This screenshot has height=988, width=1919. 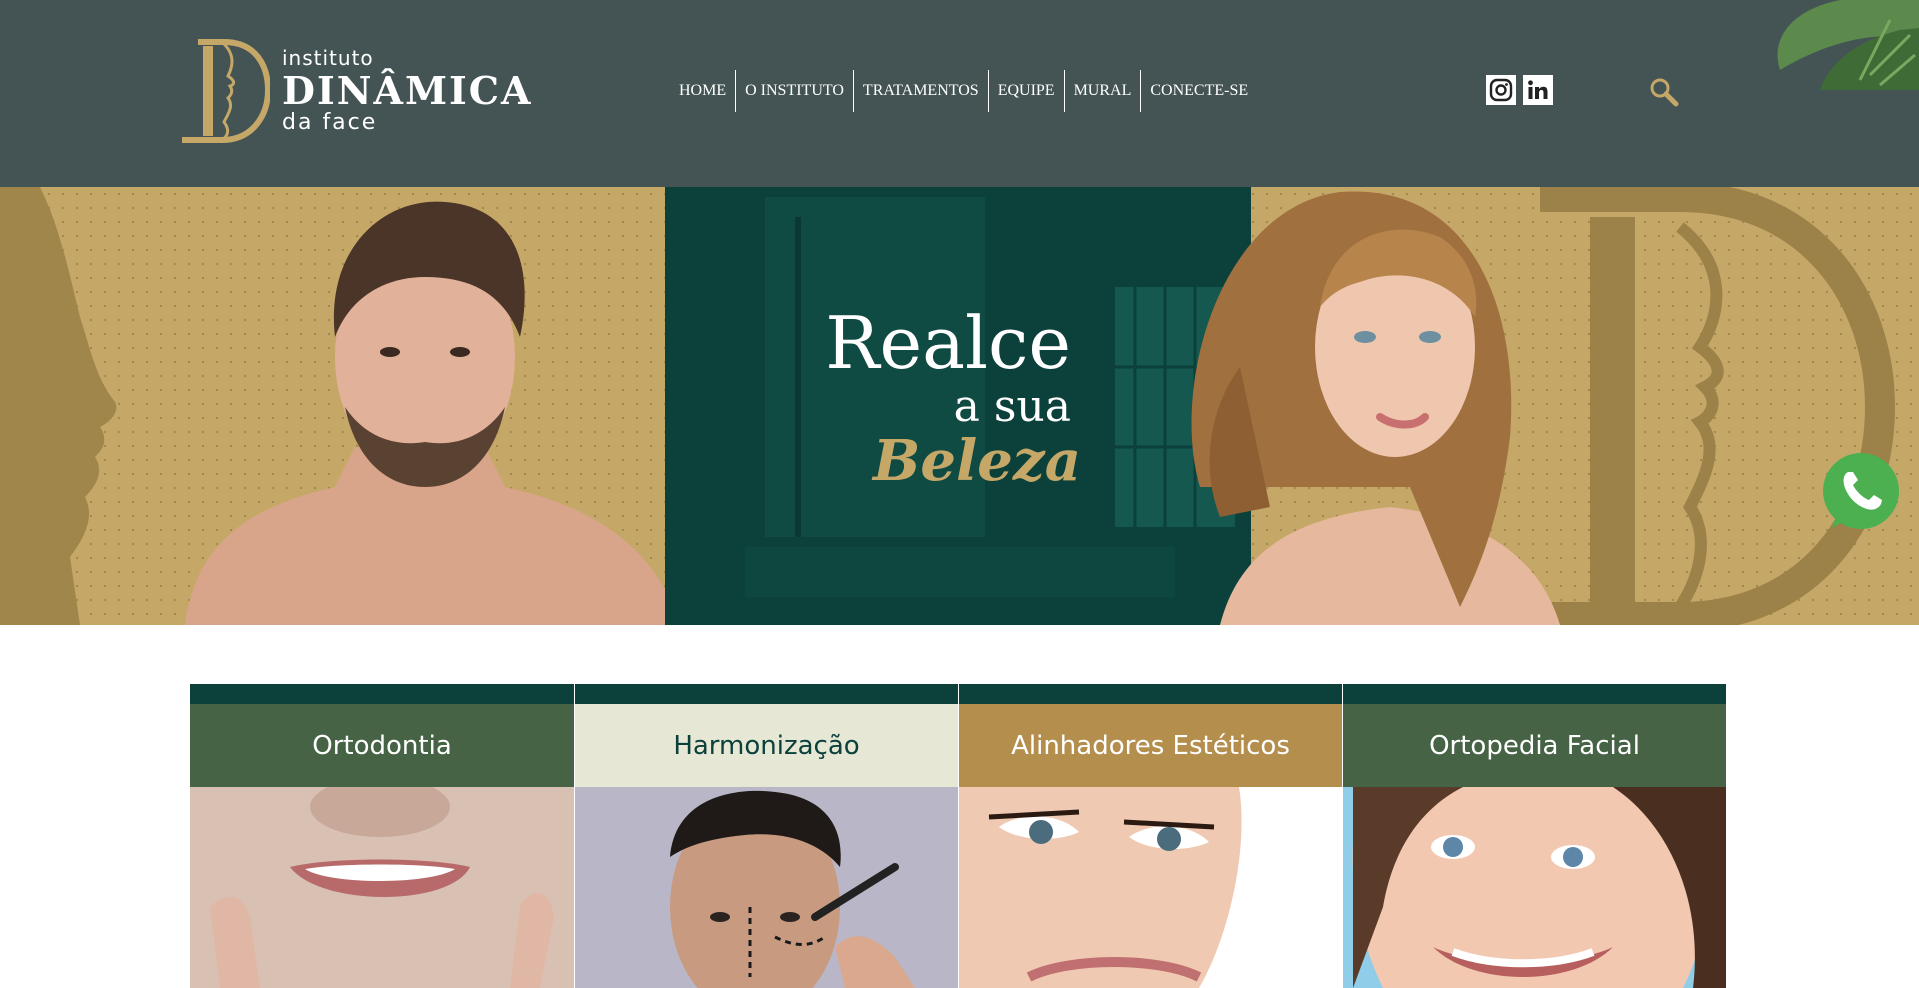 What do you see at coordinates (920, 91) in the screenshot?
I see `nav-item-tratamentos: TRATAMENTOS` at bounding box center [920, 91].